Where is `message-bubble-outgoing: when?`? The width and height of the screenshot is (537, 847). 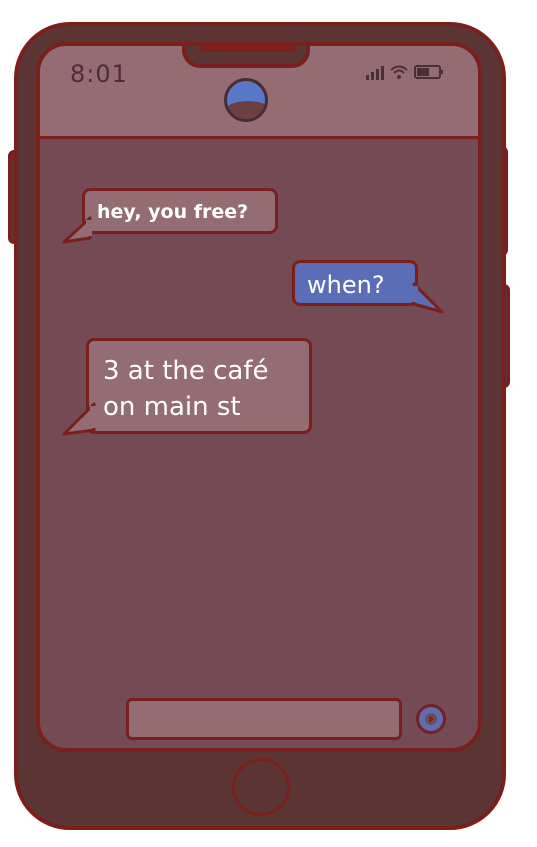
message-bubble-outgoing: when? is located at coordinates (355, 283).